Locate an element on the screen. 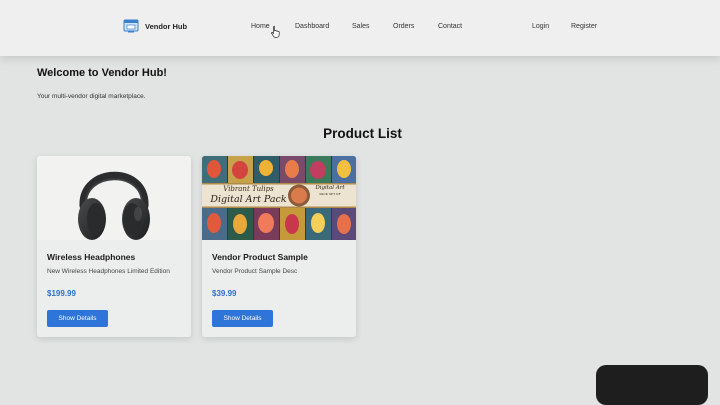 This screenshot has height=405, width=720. art-pack-title: Digital Art Pack is located at coordinates (248, 199).